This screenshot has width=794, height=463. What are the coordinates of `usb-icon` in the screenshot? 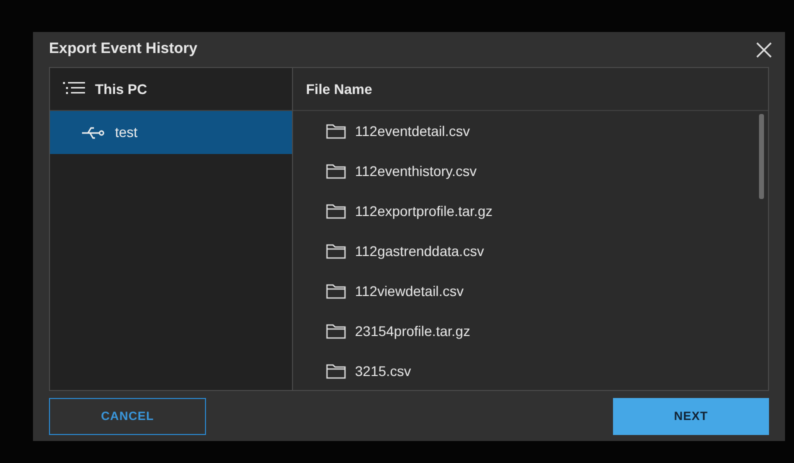 It's located at (93, 133).